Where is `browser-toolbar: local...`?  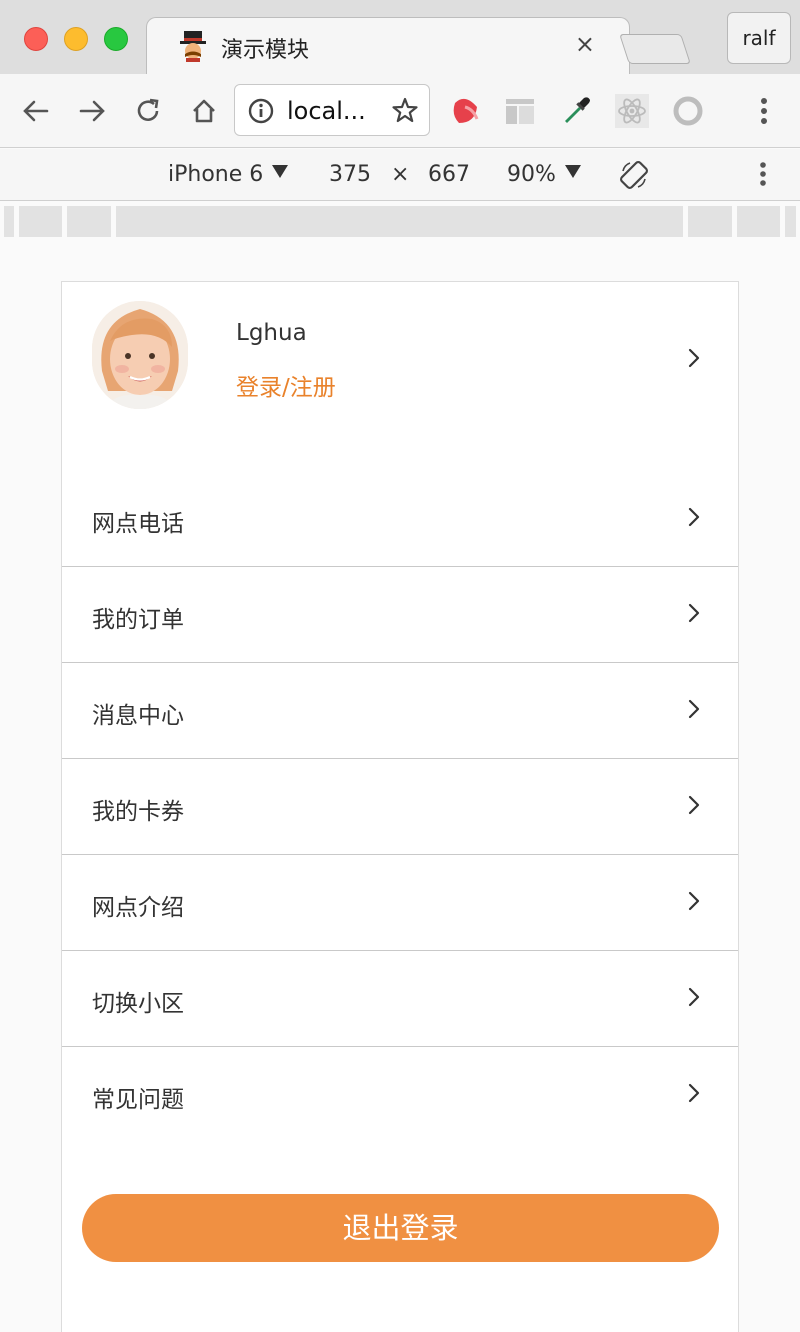
browser-toolbar: local... is located at coordinates (400, 111).